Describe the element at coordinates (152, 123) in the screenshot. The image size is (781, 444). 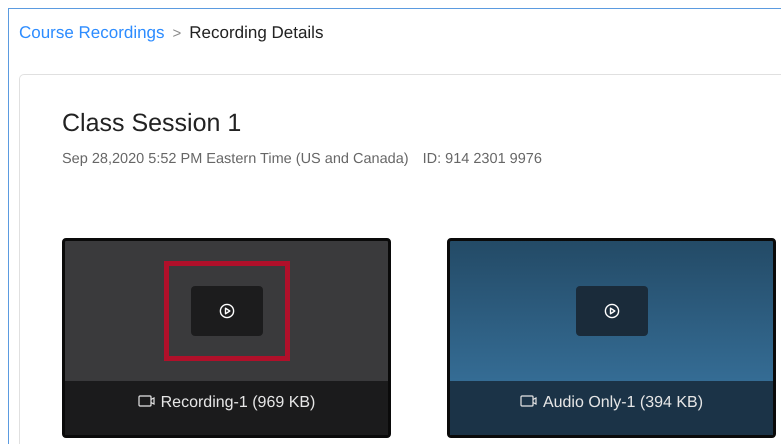
I see `recording-title: Class Session 1` at that location.